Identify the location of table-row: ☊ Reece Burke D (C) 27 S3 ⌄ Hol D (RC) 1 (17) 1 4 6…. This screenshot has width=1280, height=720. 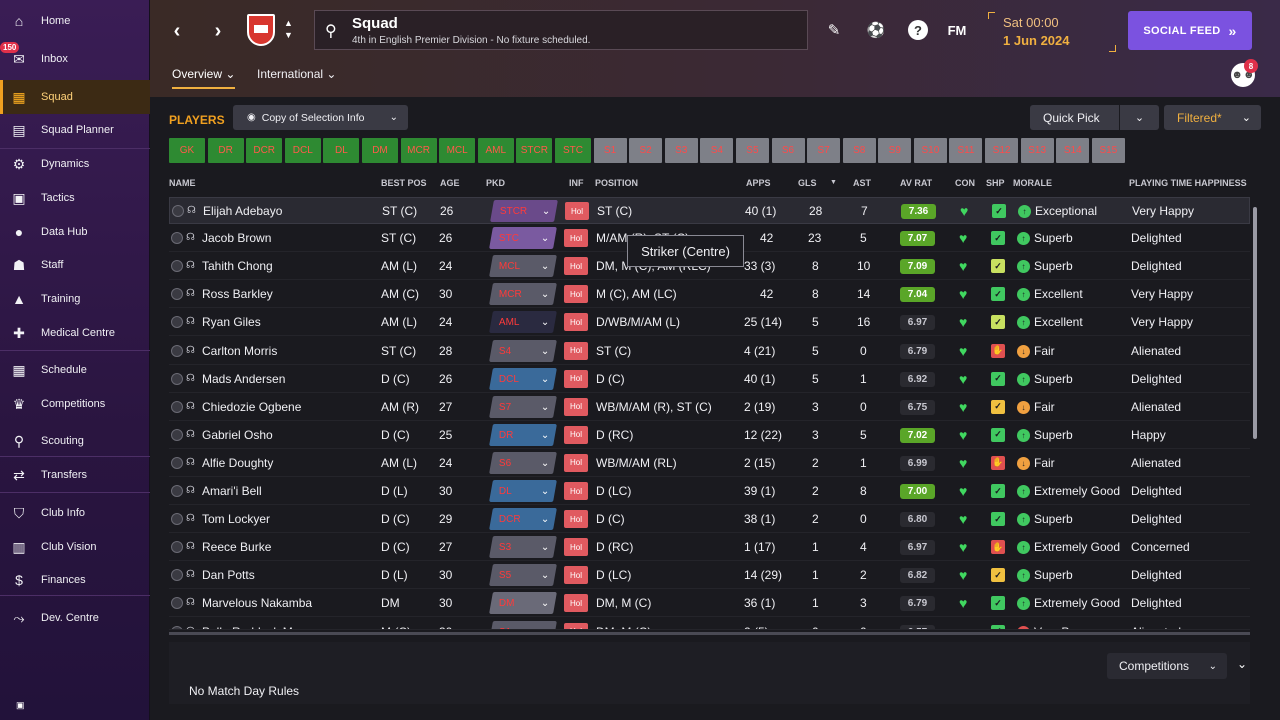
(709, 548).